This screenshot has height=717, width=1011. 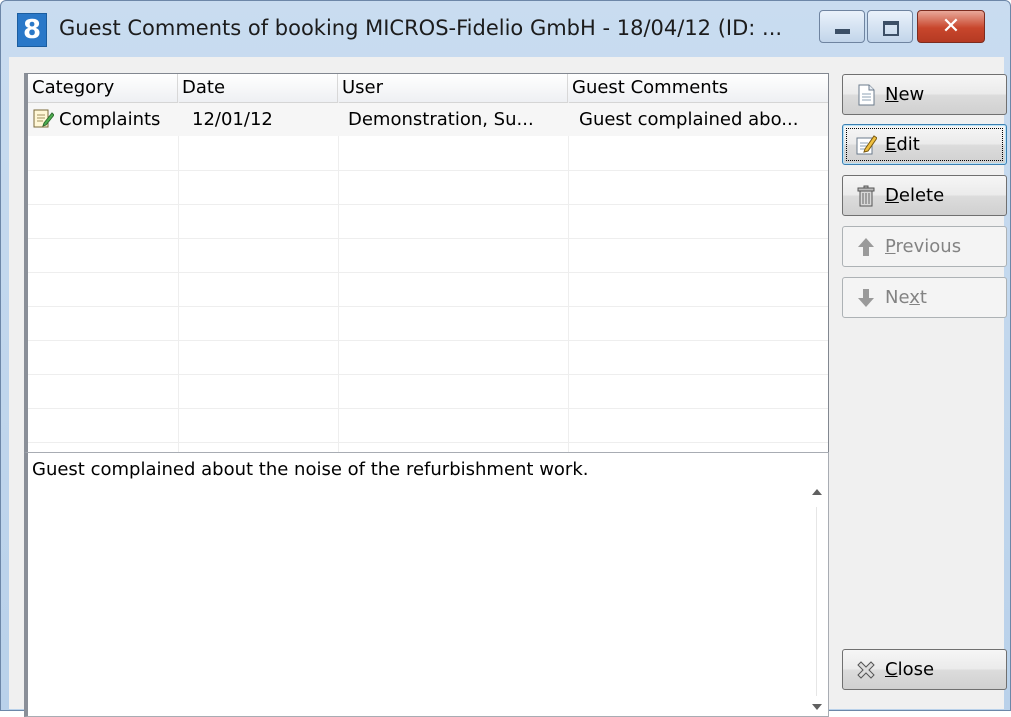 I want to click on cell-category: Complaints, so click(x=94, y=119).